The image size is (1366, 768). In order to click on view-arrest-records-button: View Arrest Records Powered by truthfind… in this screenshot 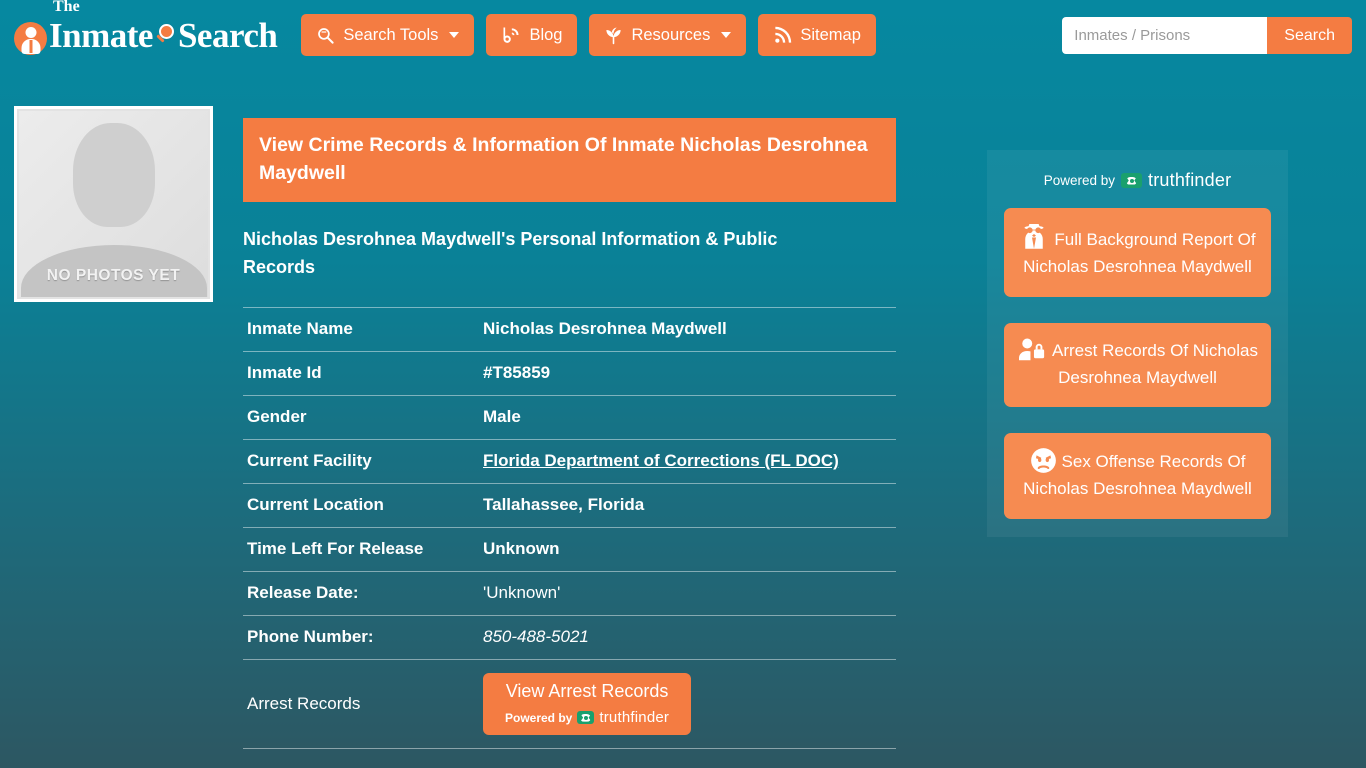, I will do `click(587, 704)`.